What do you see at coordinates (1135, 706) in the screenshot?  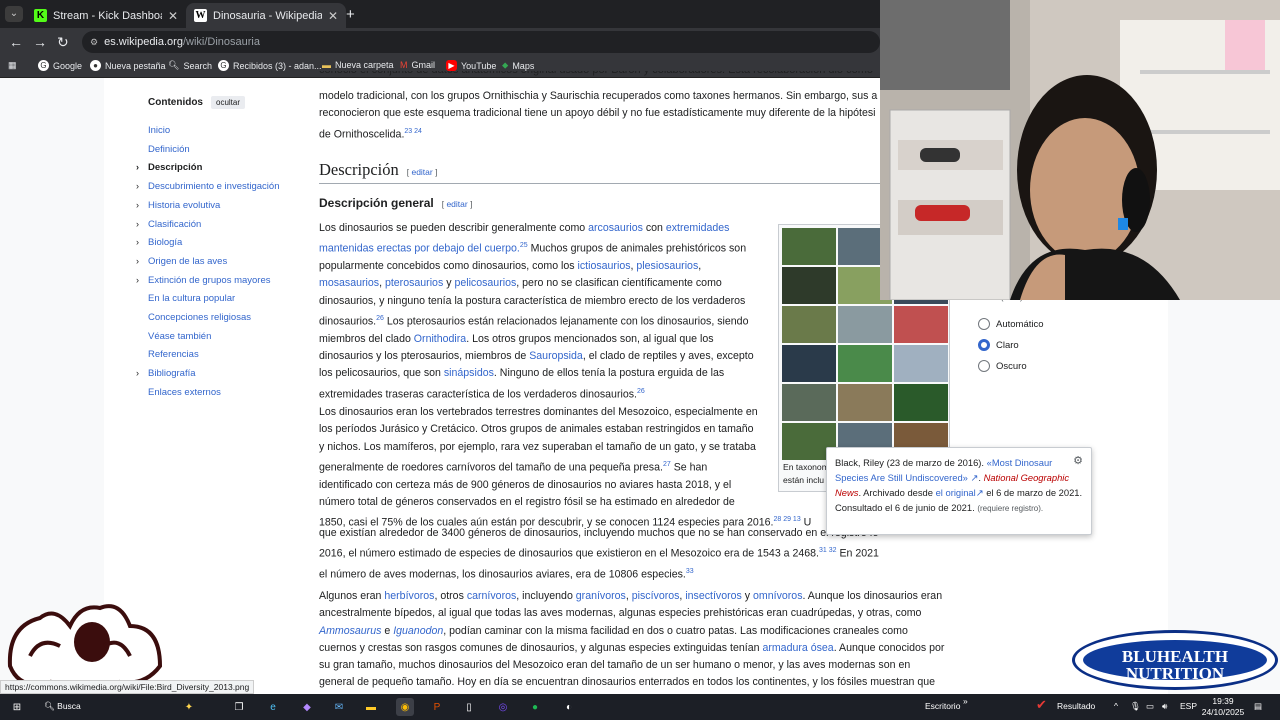 I see `mic-icon: 🎙︎` at bounding box center [1135, 706].